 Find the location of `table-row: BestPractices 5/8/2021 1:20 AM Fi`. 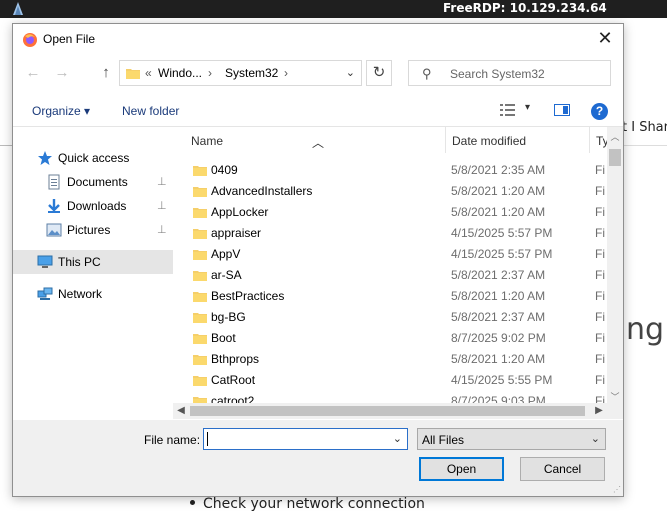

table-row: BestPractices 5/8/2021 1:20 AM Fi is located at coordinates (390, 296).